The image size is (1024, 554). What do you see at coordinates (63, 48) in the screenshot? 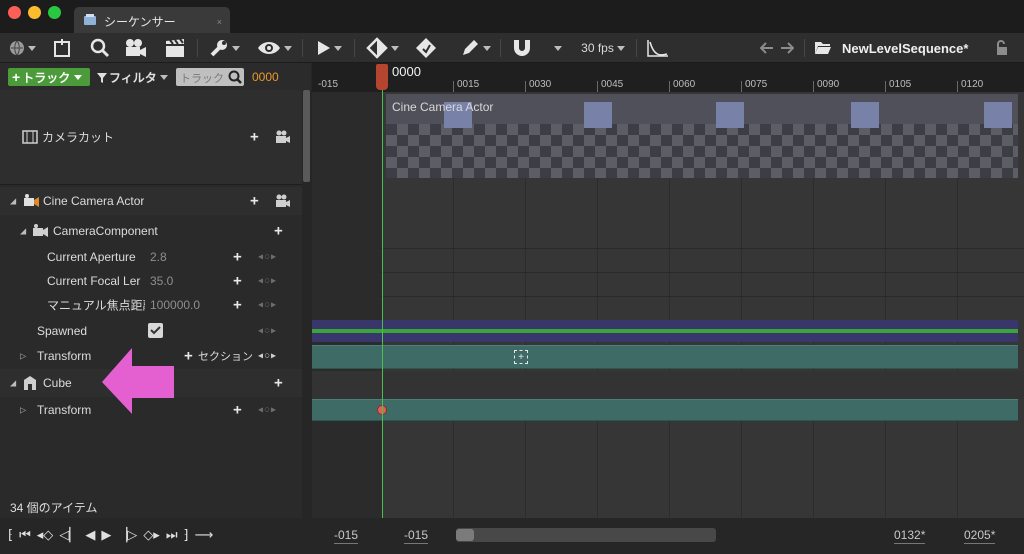
I see `save-button` at bounding box center [63, 48].